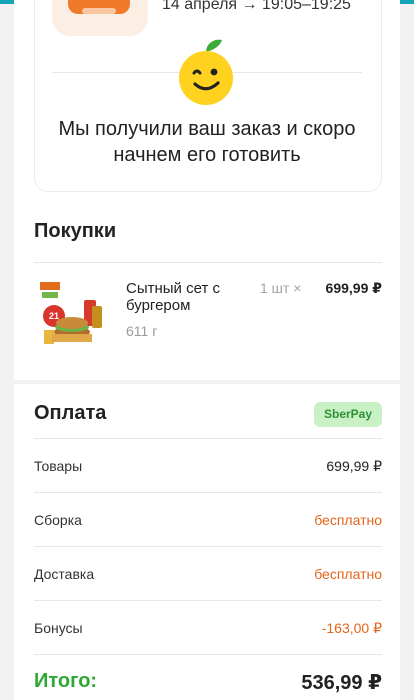 The height and width of the screenshot is (700, 414). What do you see at coordinates (351, 628) in the screenshot?
I see `payment-row-value: -163,00 ₽` at bounding box center [351, 628].